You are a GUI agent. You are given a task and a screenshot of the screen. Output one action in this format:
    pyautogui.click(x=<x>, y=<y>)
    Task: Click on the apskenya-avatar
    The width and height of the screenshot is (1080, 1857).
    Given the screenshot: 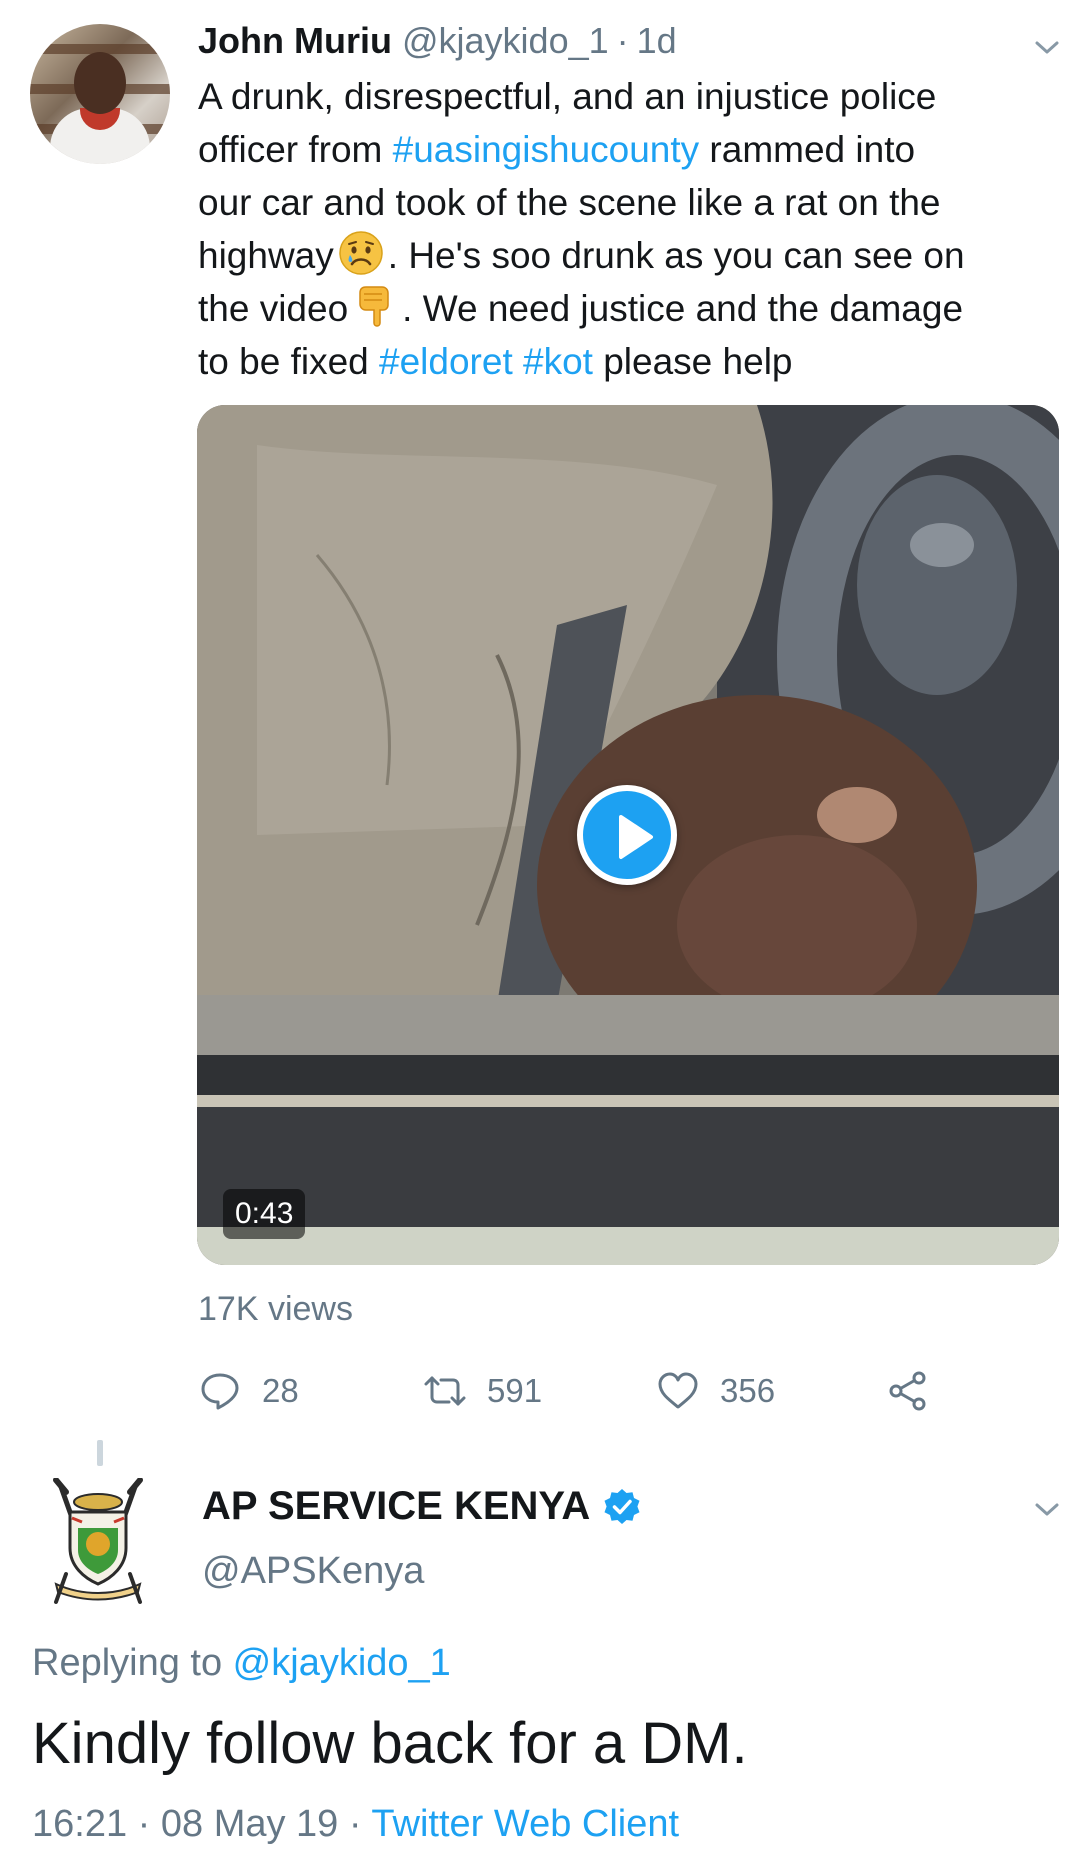 What is the action you would take?
    pyautogui.click(x=98, y=1541)
    